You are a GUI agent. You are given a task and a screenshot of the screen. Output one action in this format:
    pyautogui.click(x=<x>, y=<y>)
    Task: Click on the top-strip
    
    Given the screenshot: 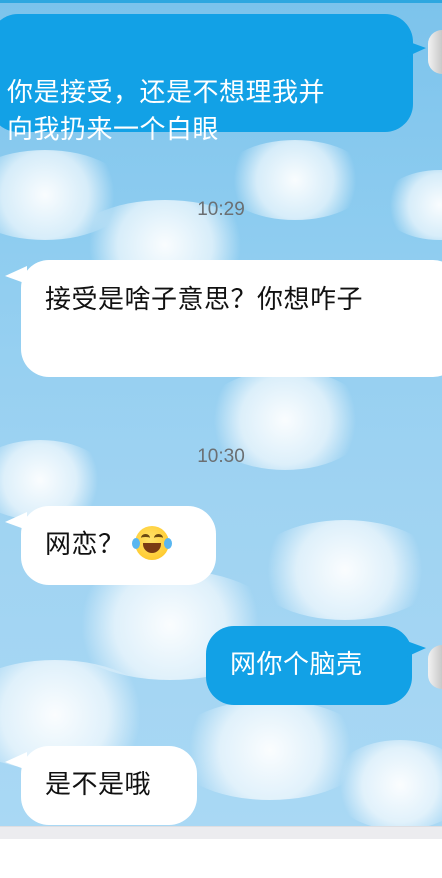 What is the action you would take?
    pyautogui.click(x=221, y=1)
    